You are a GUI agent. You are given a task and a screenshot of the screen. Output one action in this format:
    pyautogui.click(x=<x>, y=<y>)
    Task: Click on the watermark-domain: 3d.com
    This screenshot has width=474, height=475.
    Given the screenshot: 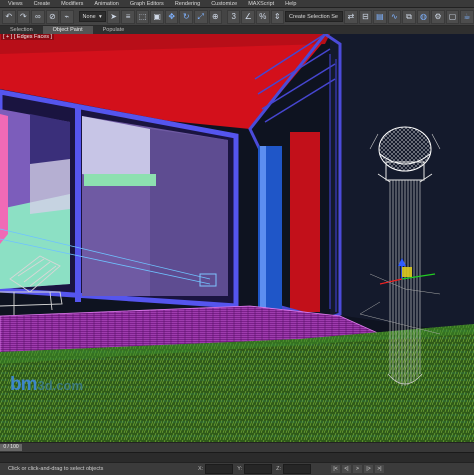 What is the action you would take?
    pyautogui.click(x=60, y=385)
    